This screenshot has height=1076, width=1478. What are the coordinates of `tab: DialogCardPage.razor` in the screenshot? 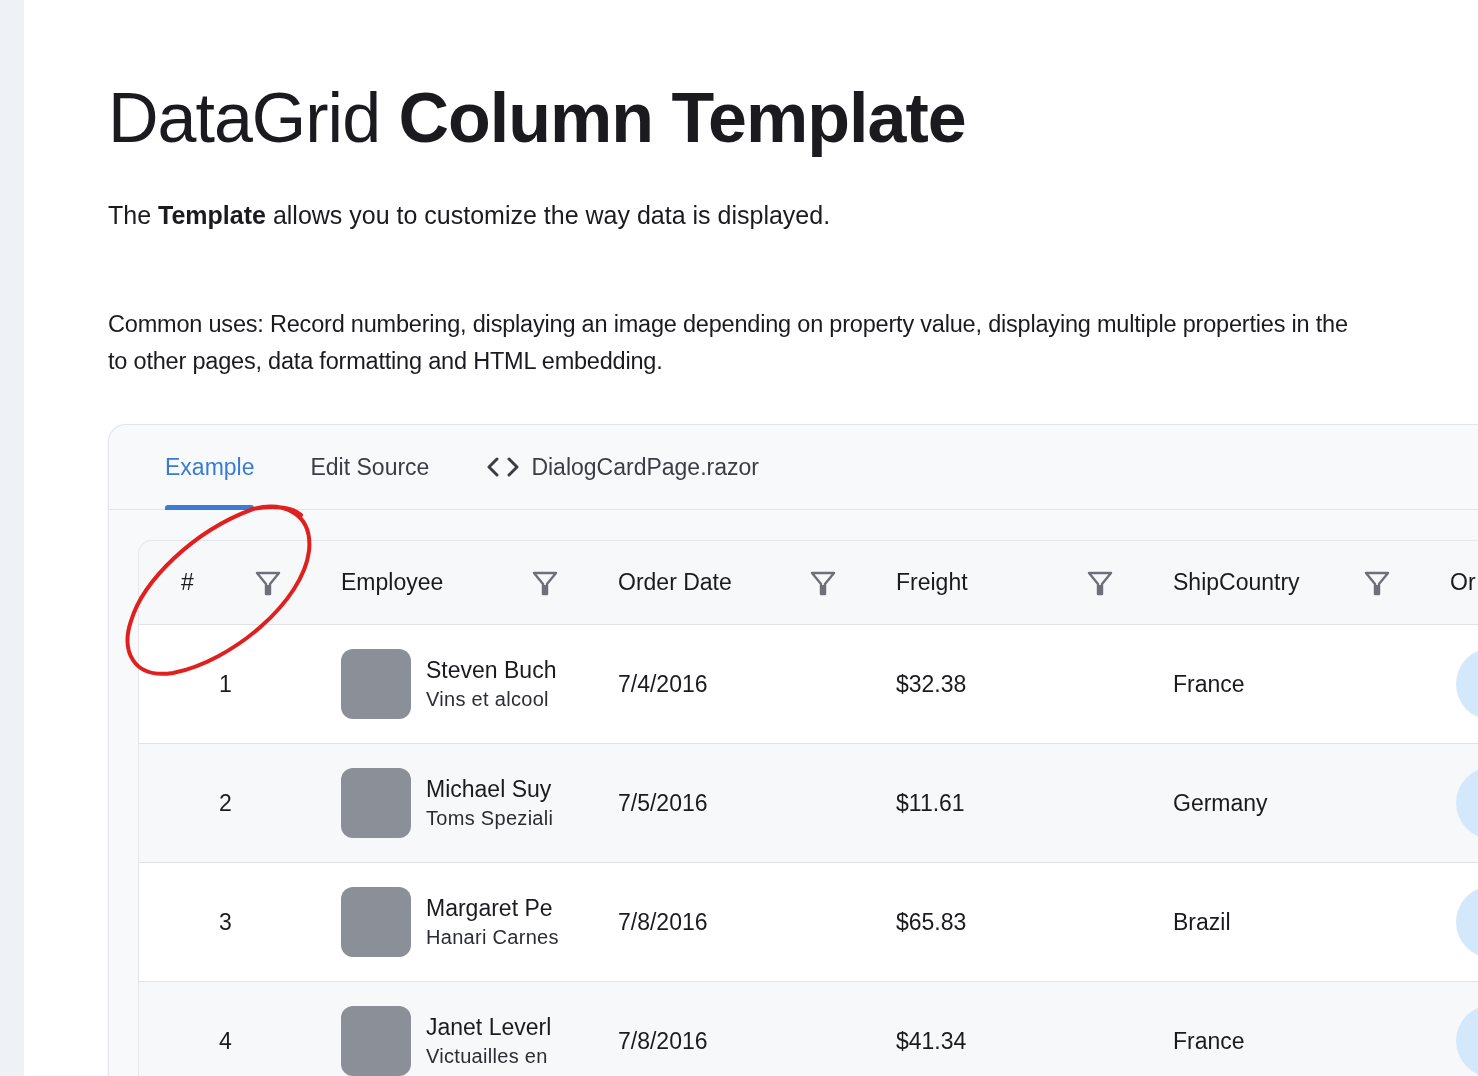 It's located at (622, 467).